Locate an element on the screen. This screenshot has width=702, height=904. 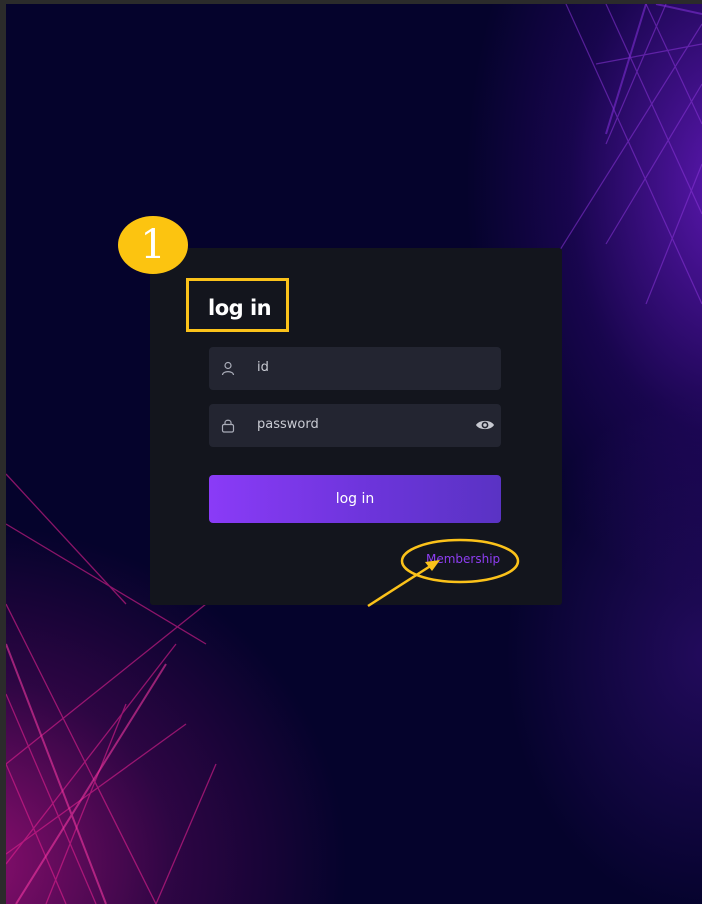
callout-arrow-line is located at coordinates (400, 585).